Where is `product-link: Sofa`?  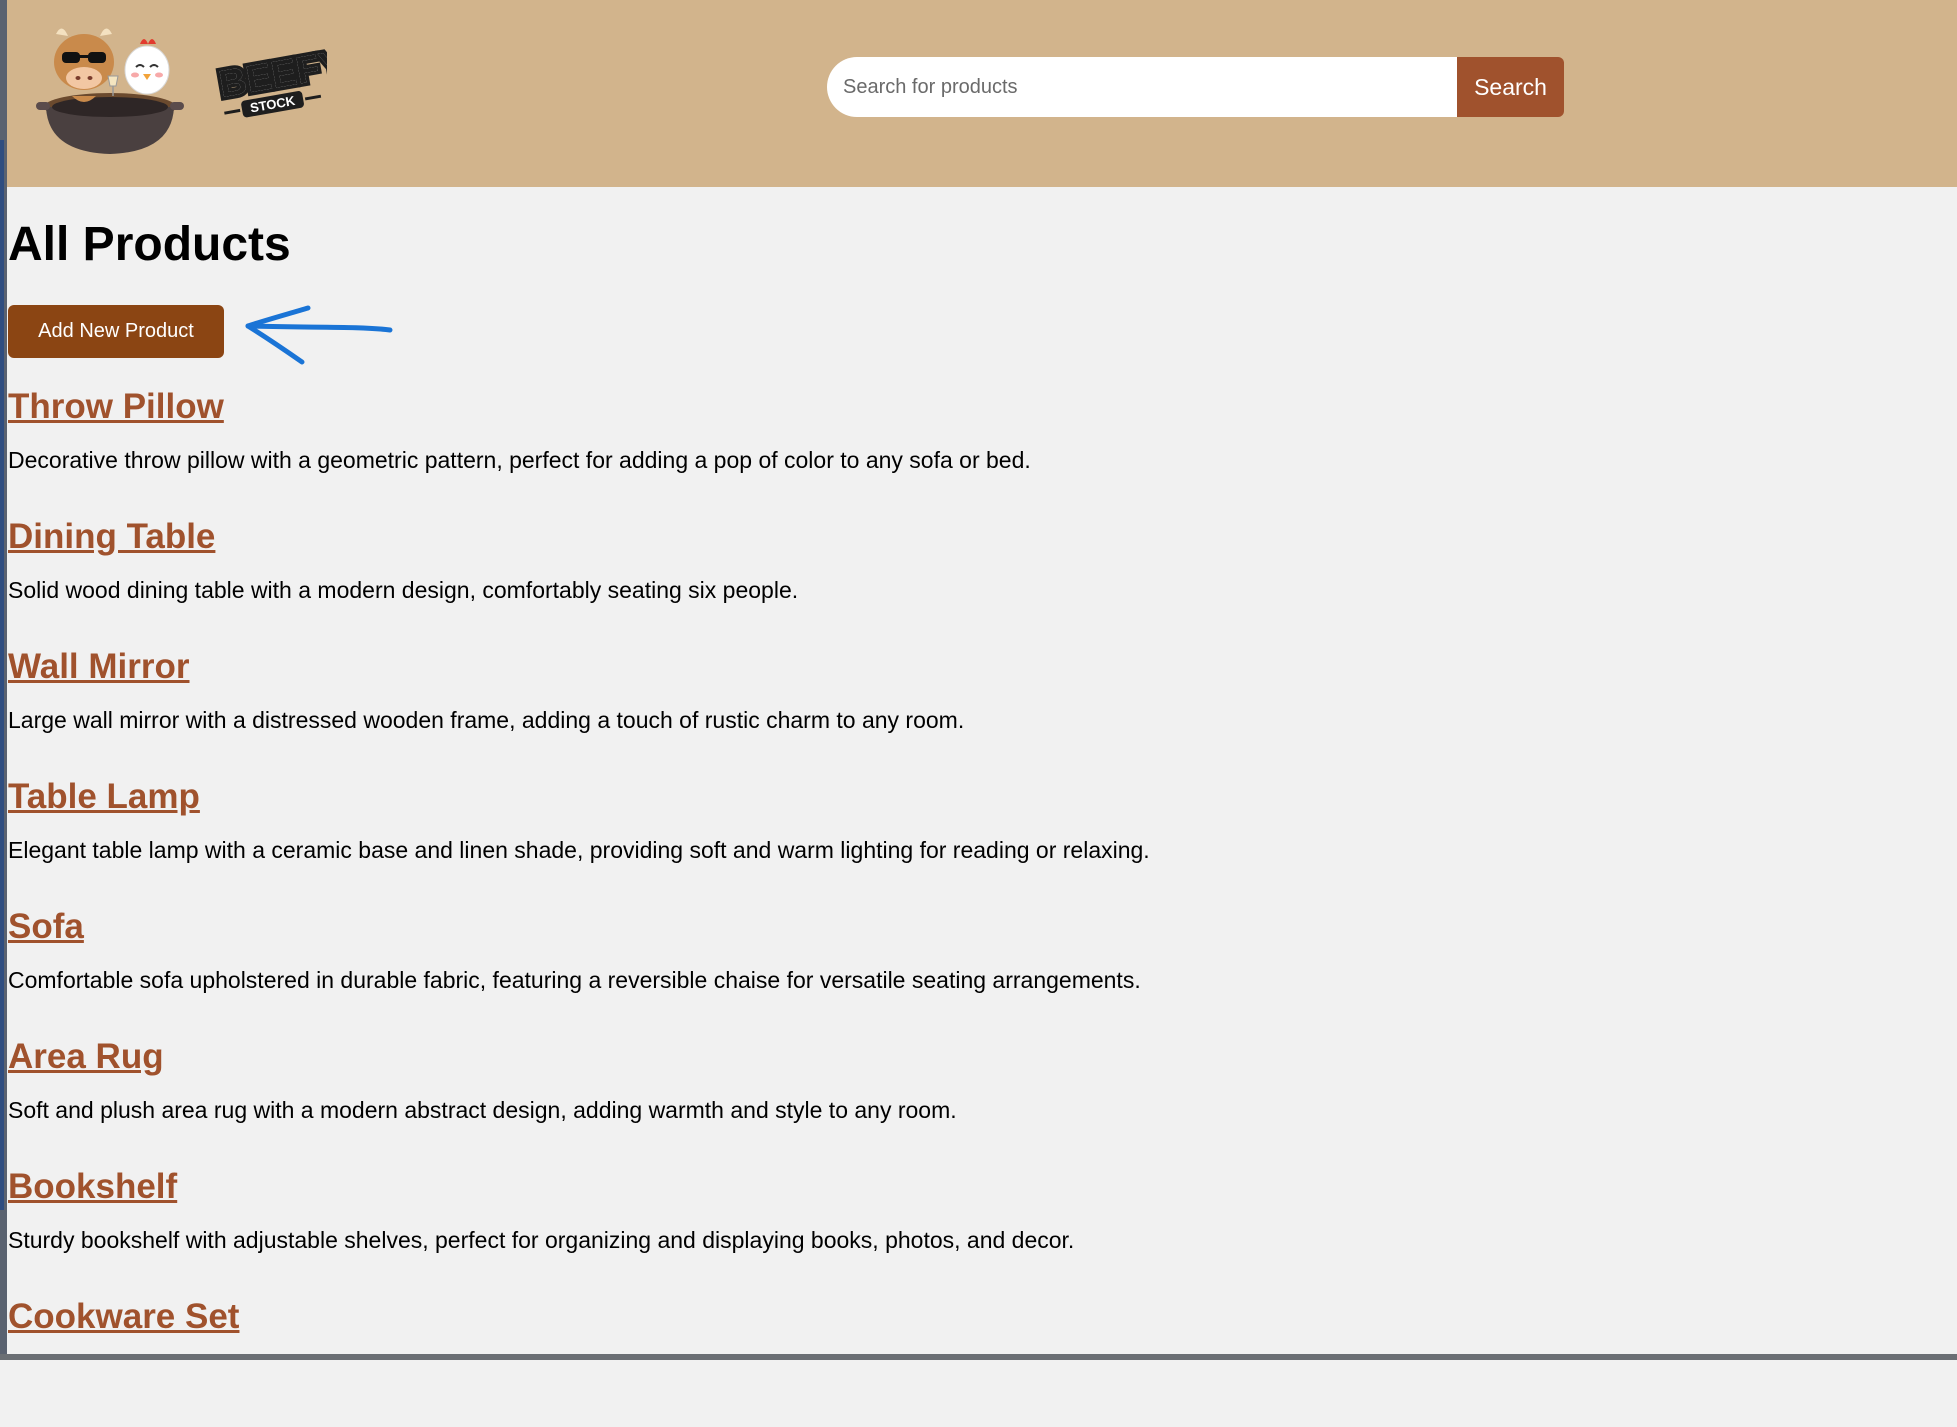 product-link: Sofa is located at coordinates (46, 927).